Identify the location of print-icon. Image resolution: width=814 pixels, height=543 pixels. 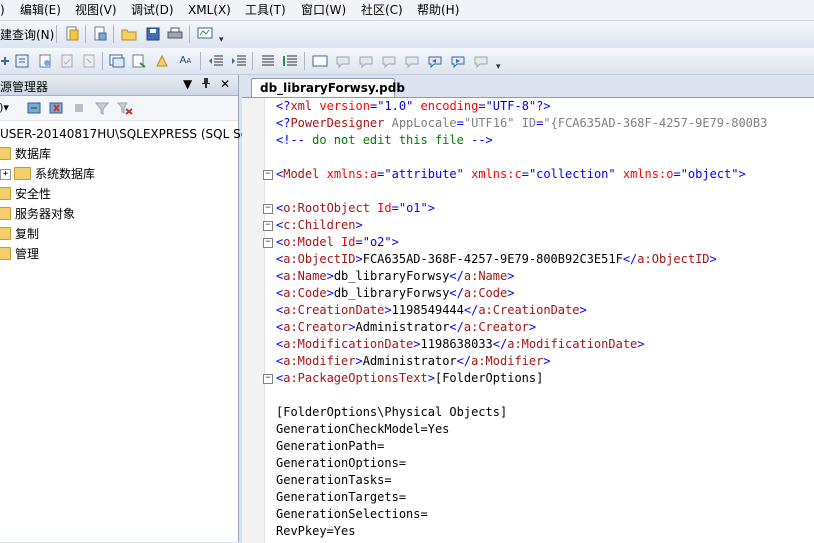
(174, 33).